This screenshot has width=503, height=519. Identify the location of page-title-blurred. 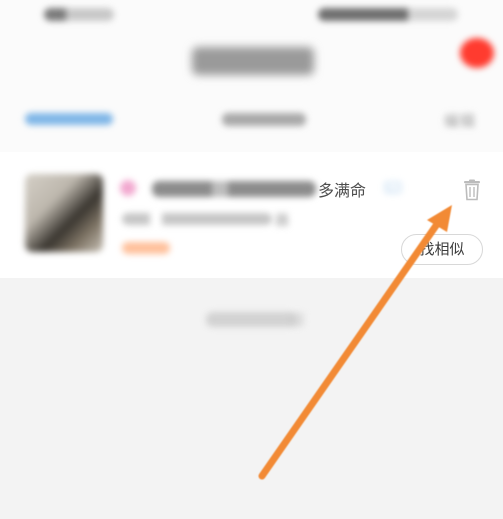
(253, 61).